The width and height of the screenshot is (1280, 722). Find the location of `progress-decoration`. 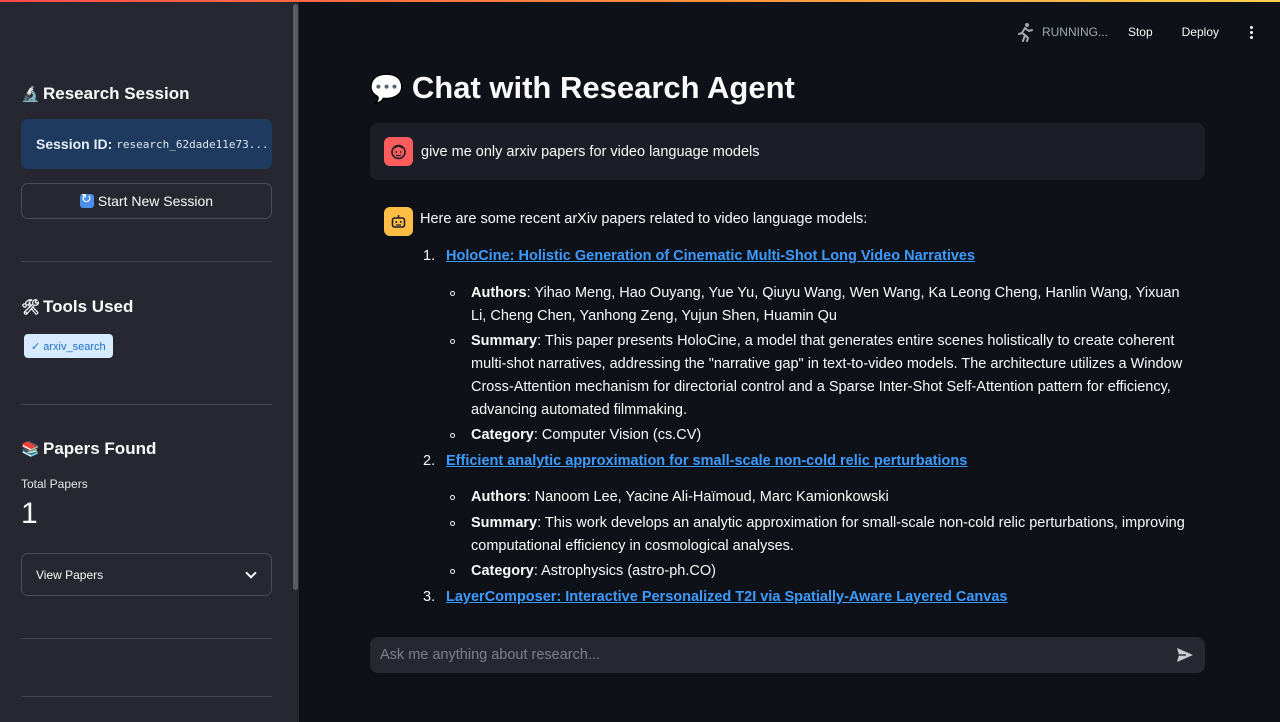

progress-decoration is located at coordinates (640, 1).